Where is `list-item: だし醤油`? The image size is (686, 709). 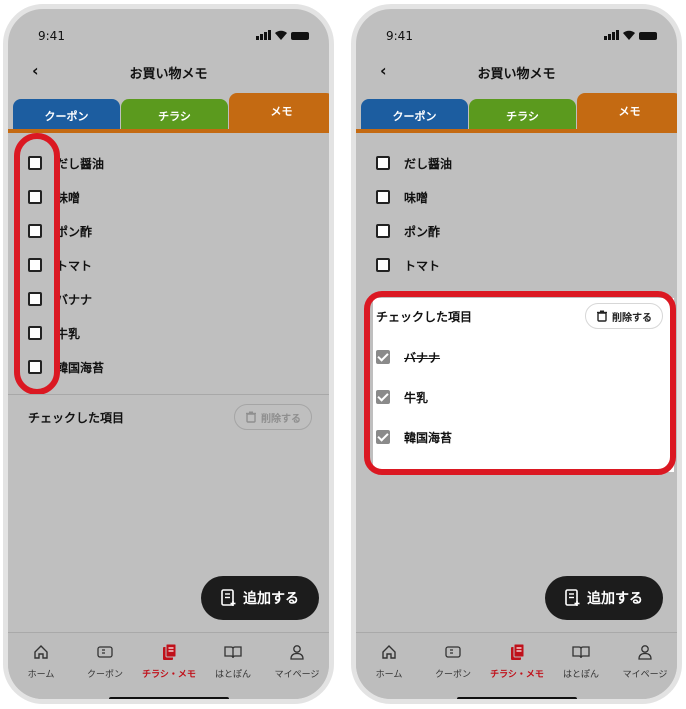 list-item: だし醤油 is located at coordinates (414, 163).